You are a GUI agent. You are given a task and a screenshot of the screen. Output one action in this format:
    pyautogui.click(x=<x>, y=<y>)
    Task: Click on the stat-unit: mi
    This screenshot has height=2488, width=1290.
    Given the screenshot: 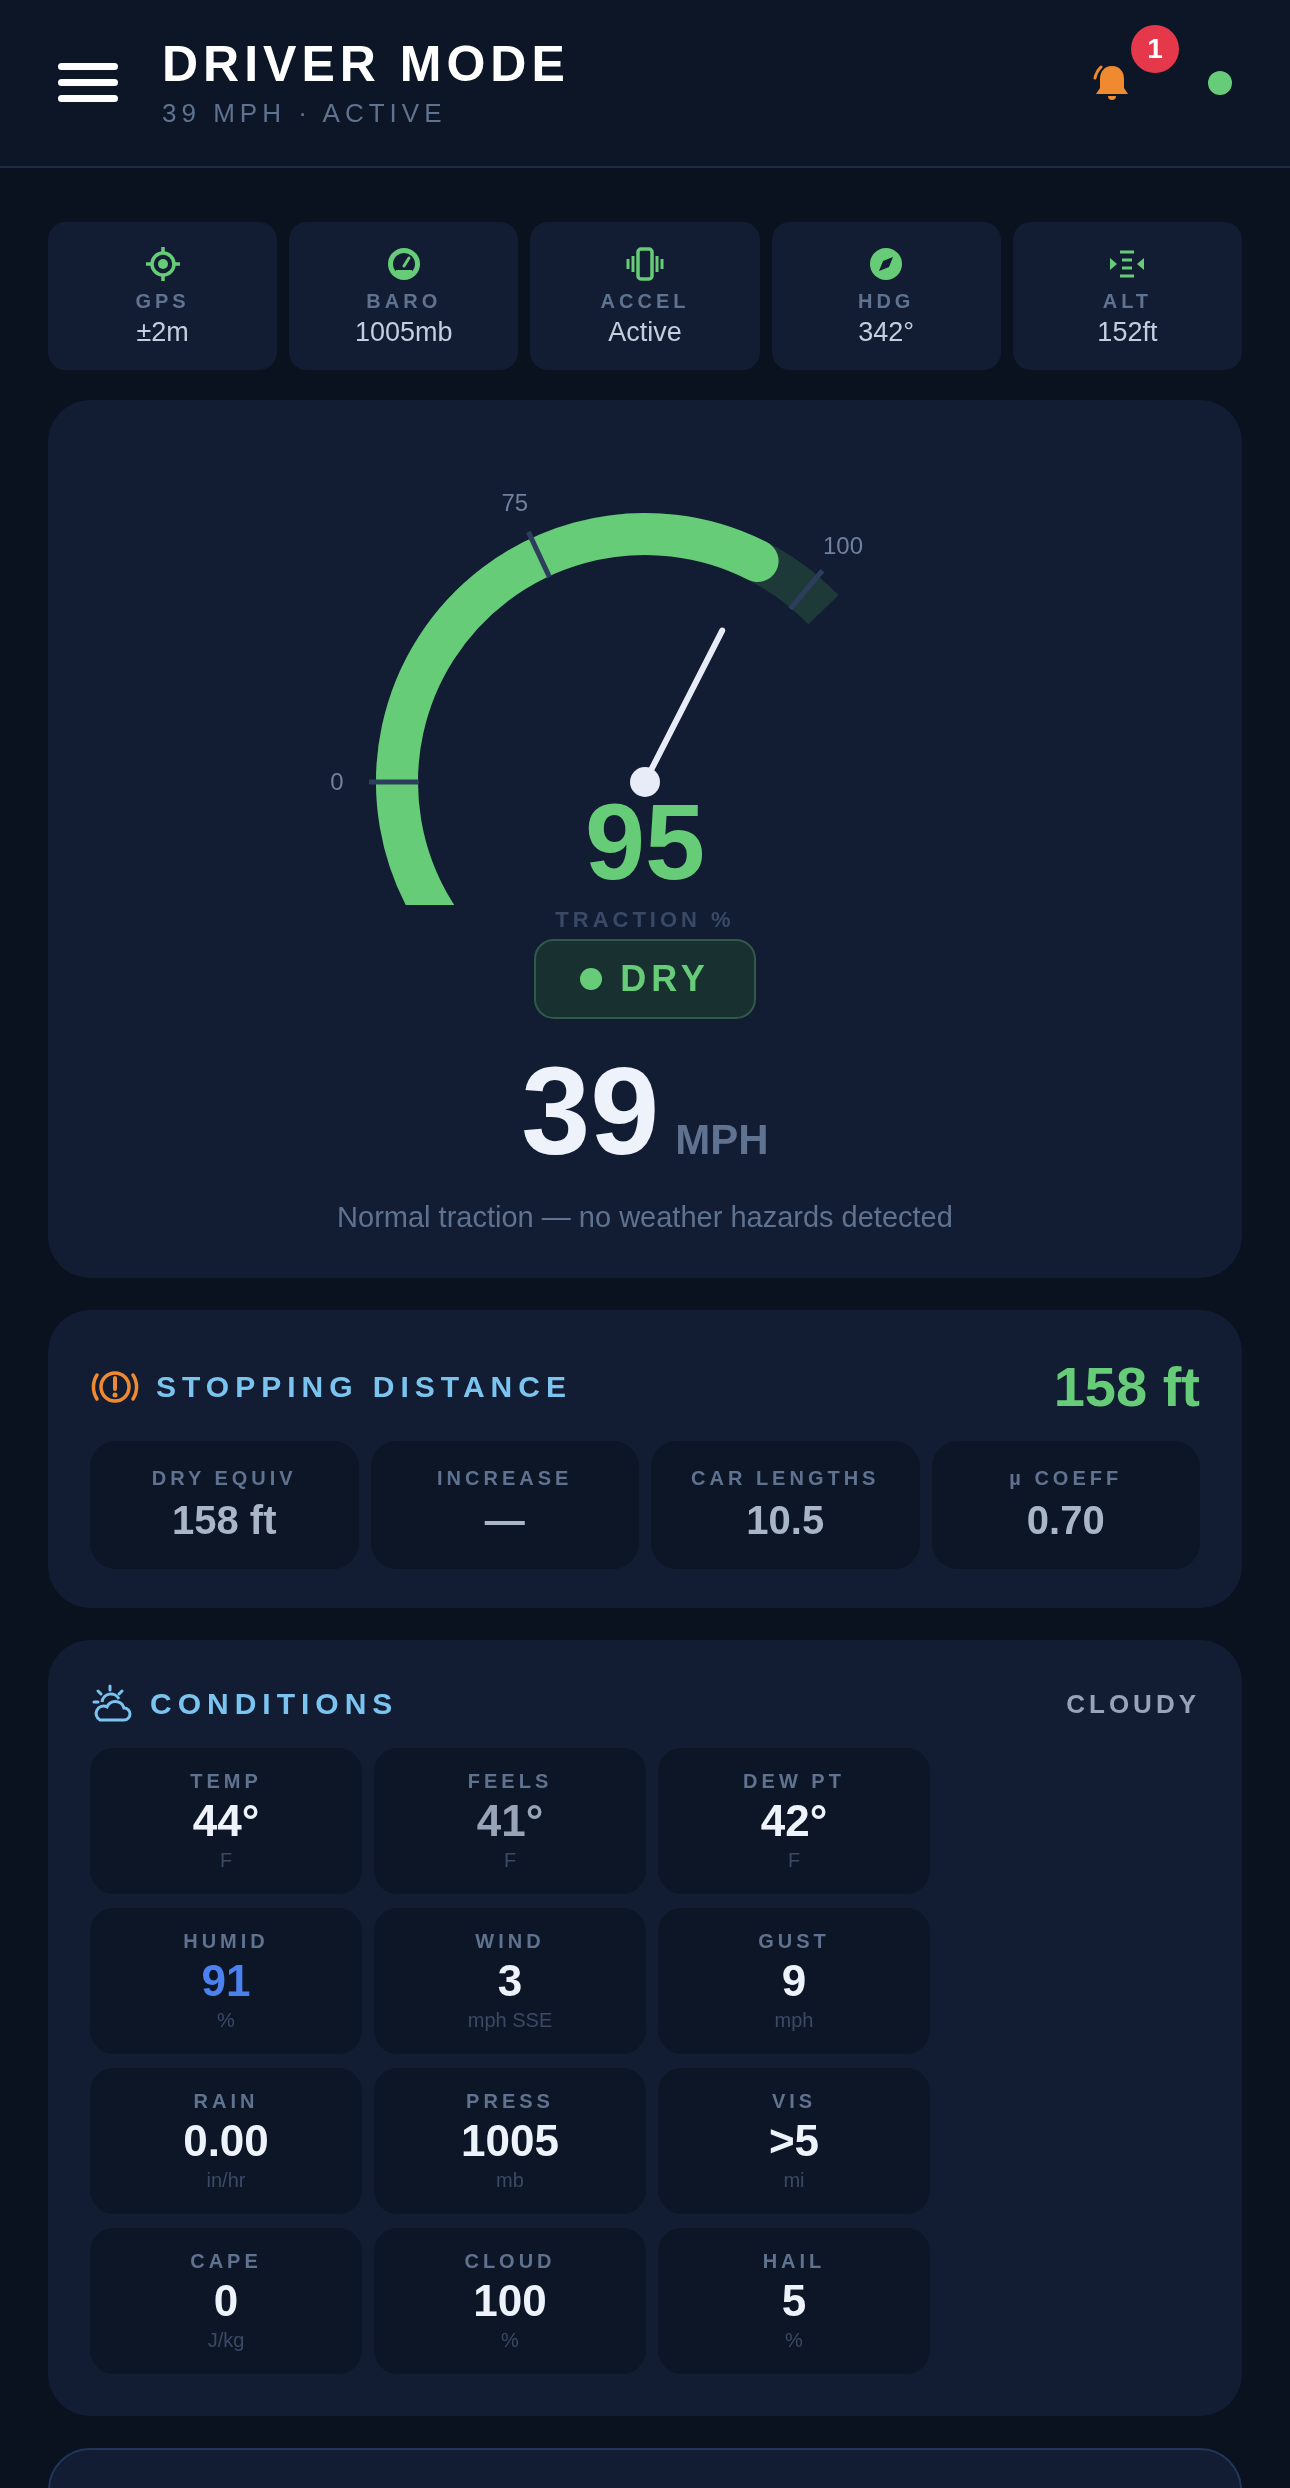 What is the action you would take?
    pyautogui.click(x=794, y=2181)
    